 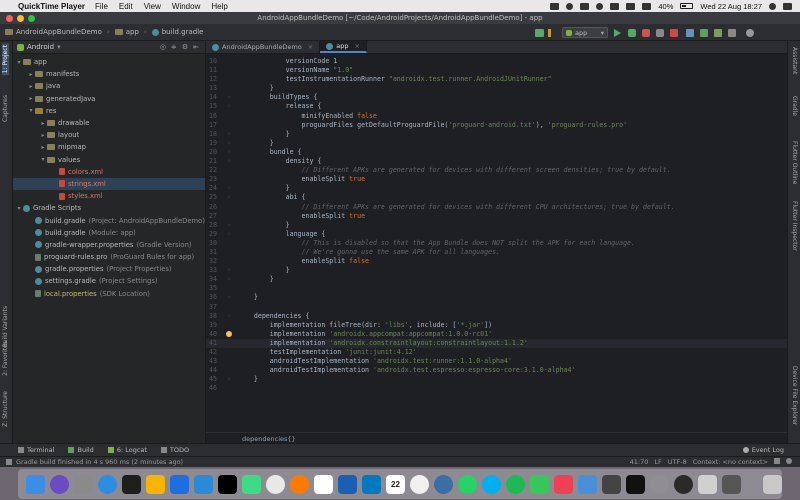 What do you see at coordinates (496, 97) in the screenshot?
I see `code-line: 14 ◦ buildTypes {` at bounding box center [496, 97].